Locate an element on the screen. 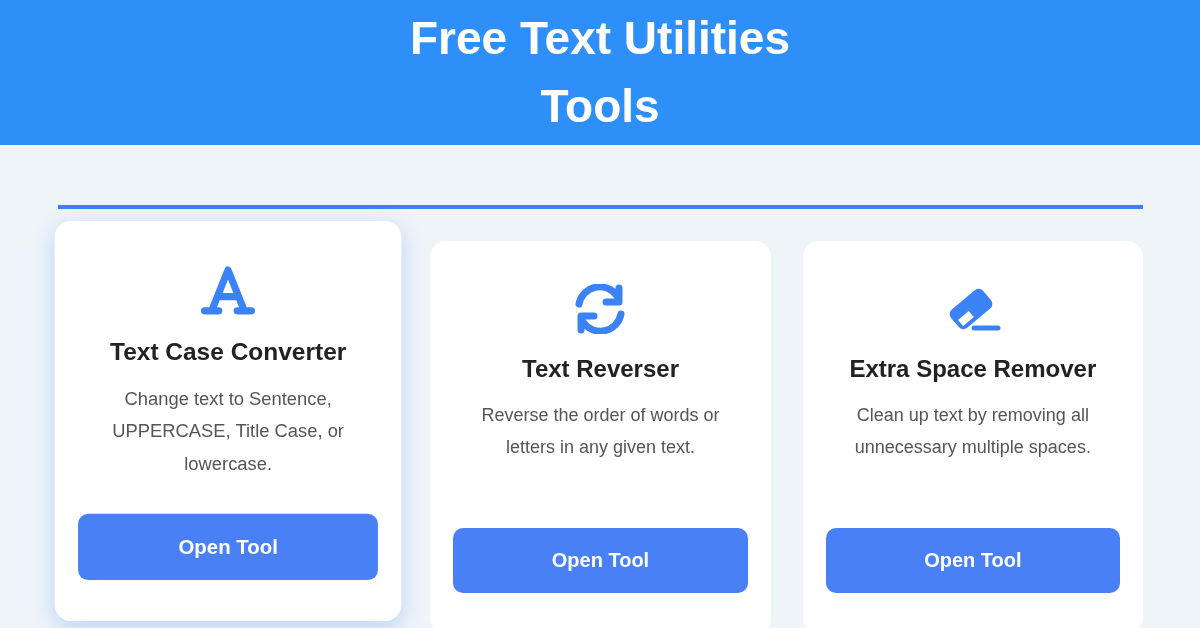  card-title: Text Reverser is located at coordinates (600, 369).